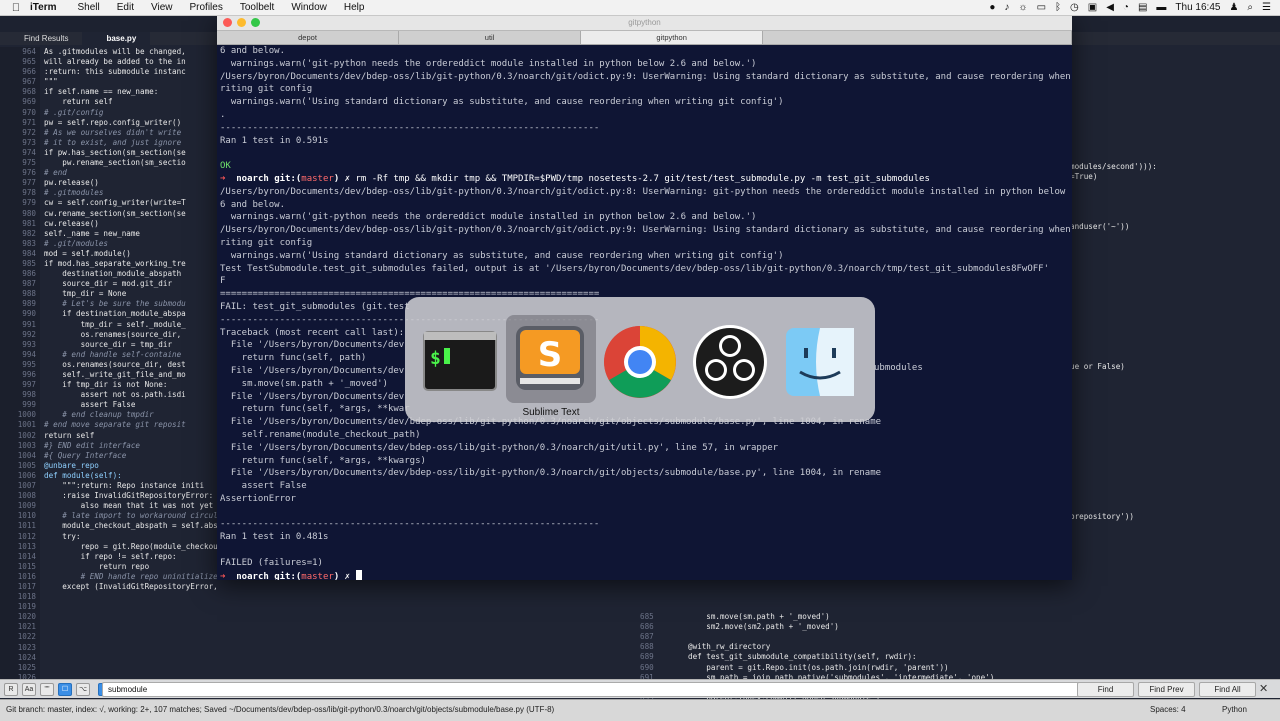 The width and height of the screenshot is (1280, 721). Describe the element at coordinates (129, 496) in the screenshot. I see `code-line: :raise InvalidGitRepositoryError:` at that location.